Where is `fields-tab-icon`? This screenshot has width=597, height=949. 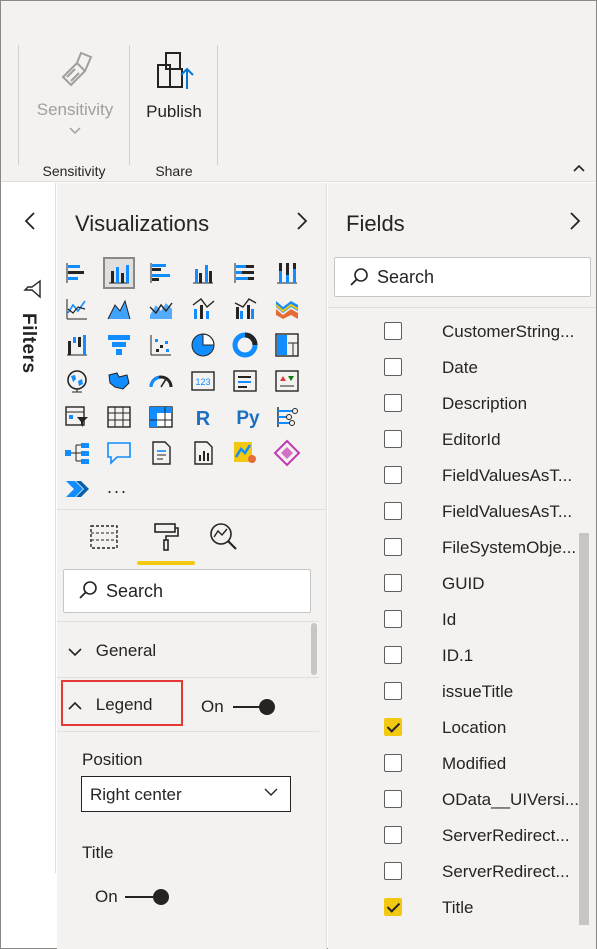
fields-tab-icon is located at coordinates (104, 537).